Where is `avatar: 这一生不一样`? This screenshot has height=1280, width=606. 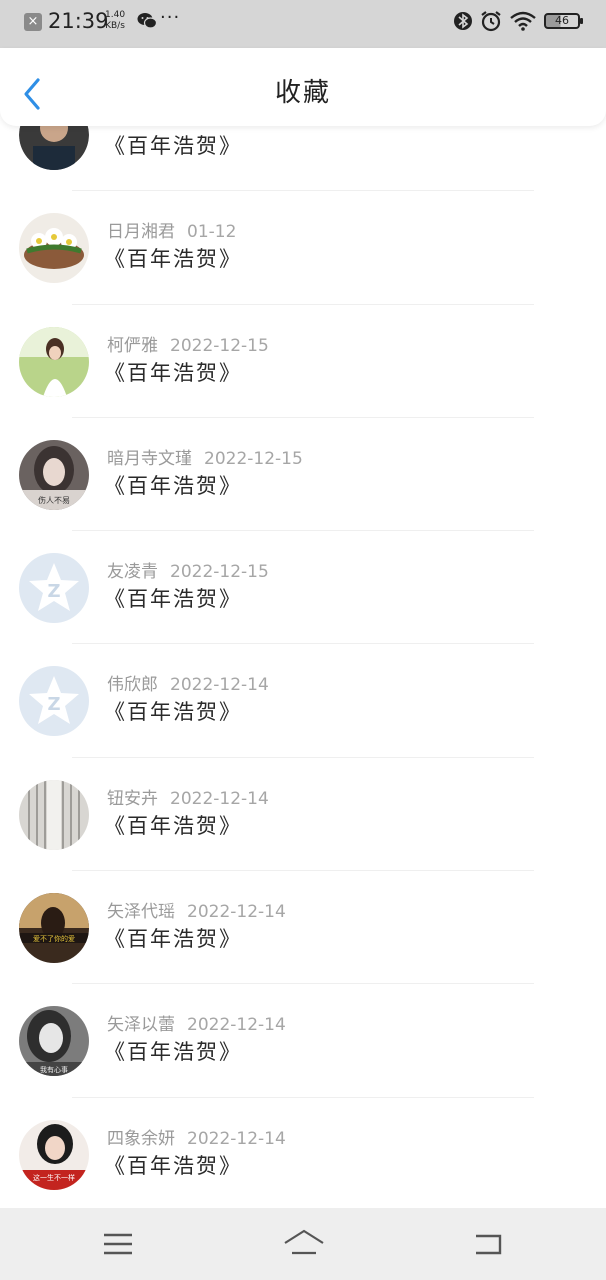 avatar: 这一生不一样 is located at coordinates (54, 1154).